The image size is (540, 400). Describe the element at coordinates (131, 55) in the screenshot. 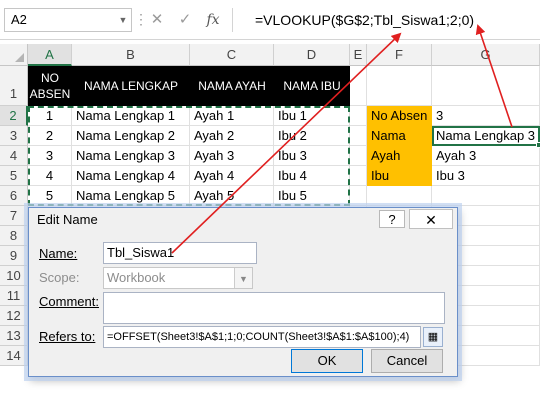

I see `column-header-b: B` at that location.